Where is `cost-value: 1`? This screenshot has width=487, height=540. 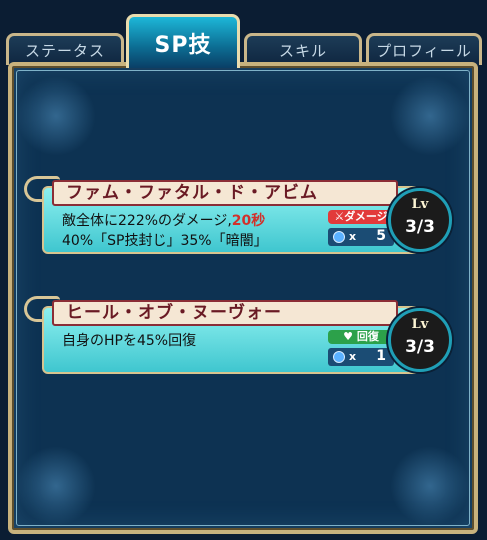 cost-value: 1 is located at coordinates (381, 356).